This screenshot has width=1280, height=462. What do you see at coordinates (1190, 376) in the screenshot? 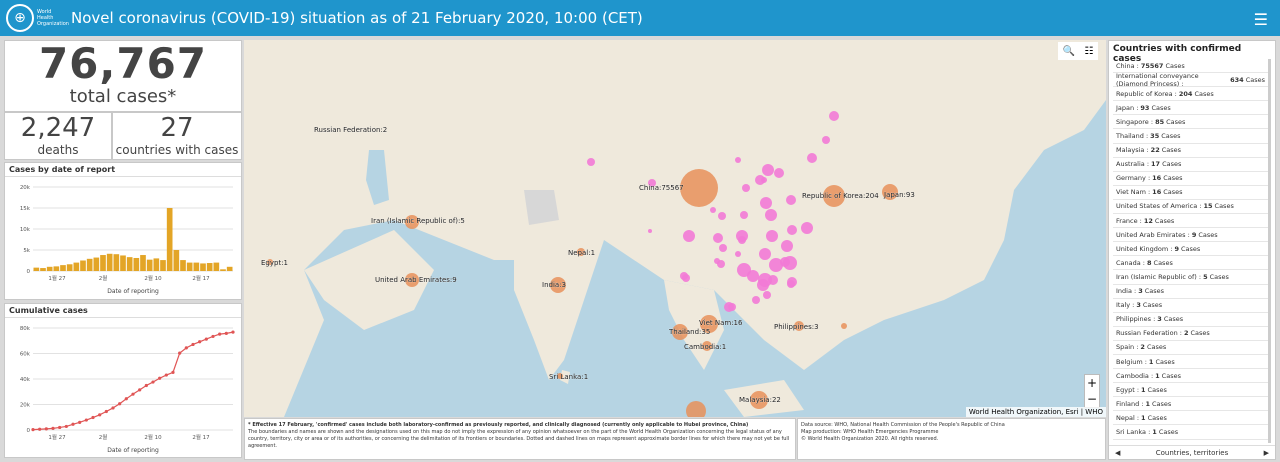
I see `list-item: Cambodia :1 Cases` at bounding box center [1190, 376].